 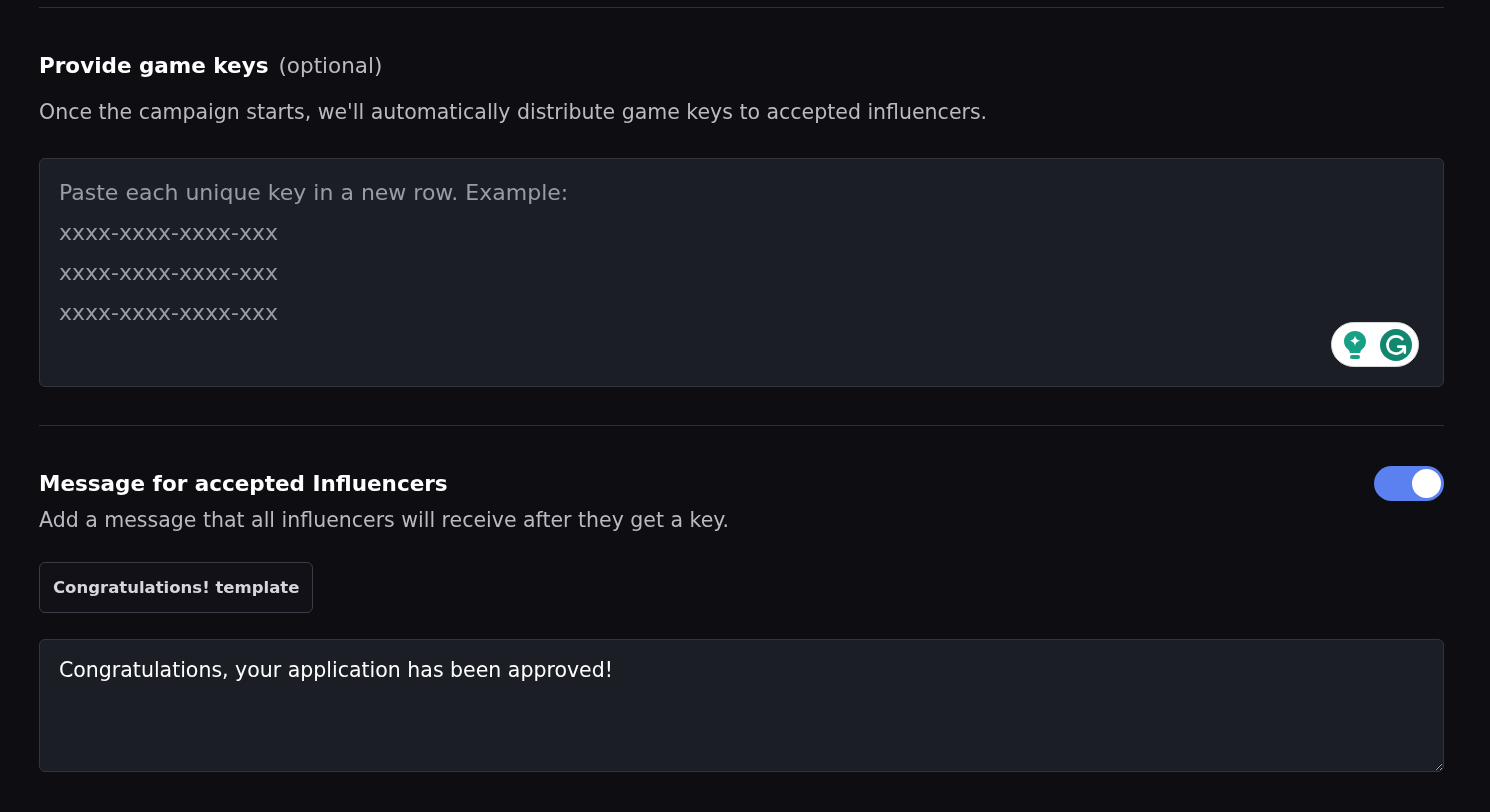 I want to click on section-title: Message for accepted Influencers, so click(x=243, y=483).